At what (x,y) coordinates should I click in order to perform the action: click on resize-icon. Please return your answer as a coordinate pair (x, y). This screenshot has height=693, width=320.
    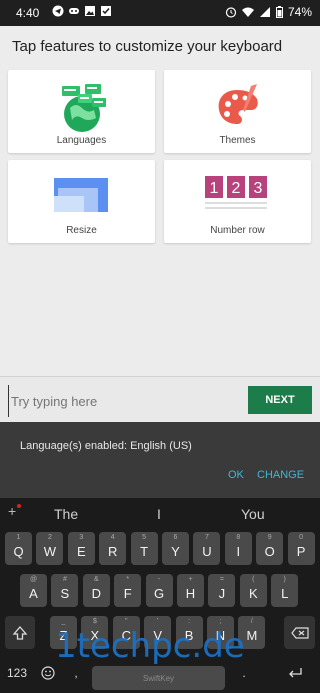
    Looking at the image, I should click on (80, 195).